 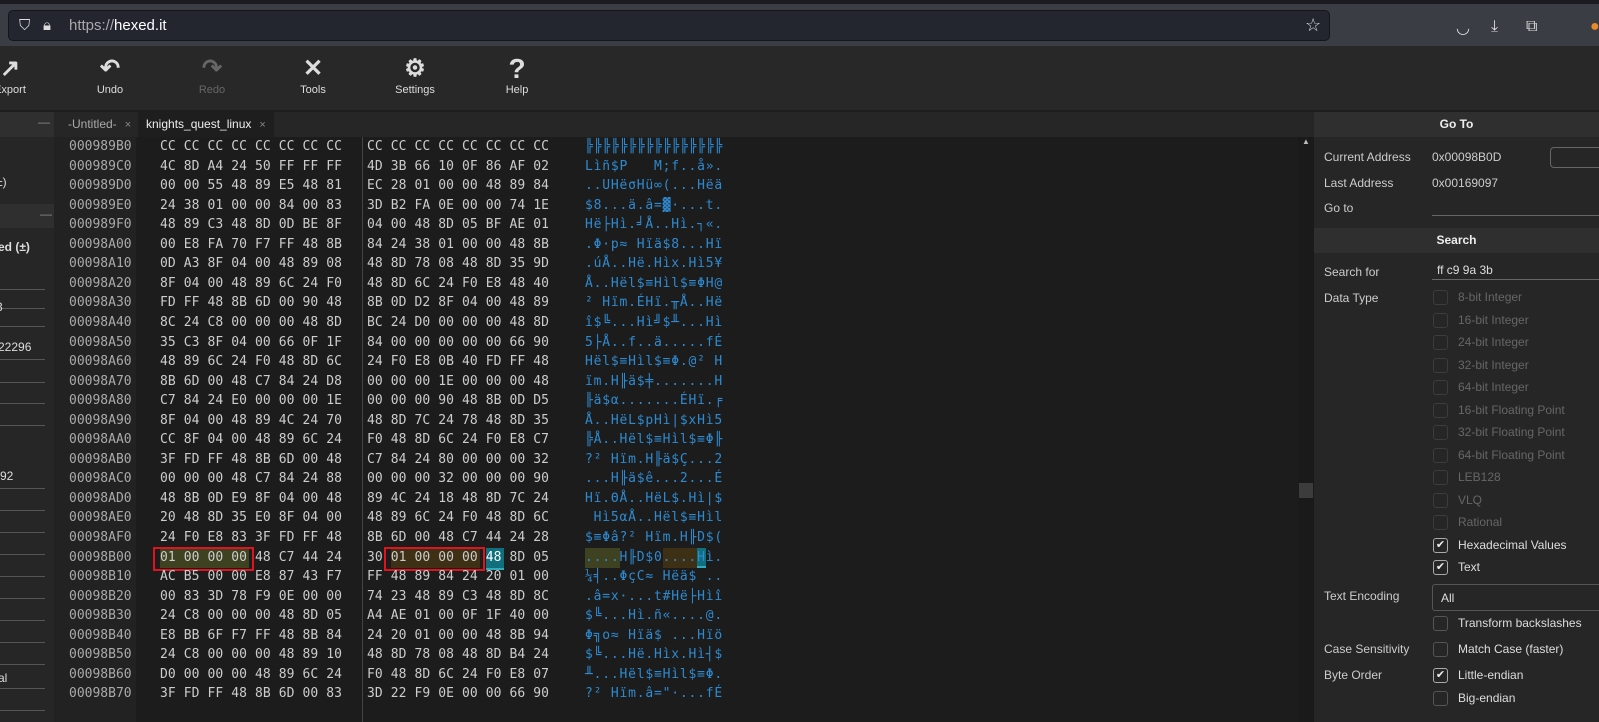 What do you see at coordinates (522, 499) in the screenshot?
I see `hex-byte: 7C` at bounding box center [522, 499].